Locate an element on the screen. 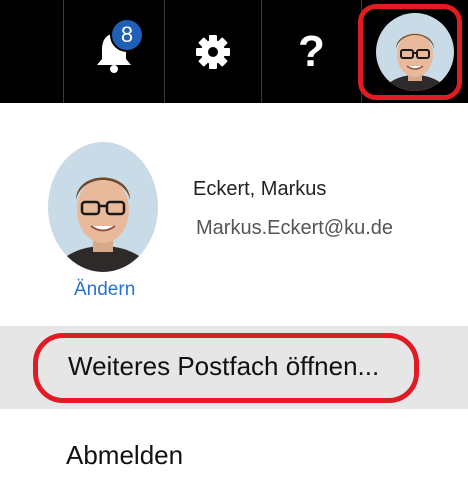  sign-out-label: Abmelden is located at coordinates (125, 455).